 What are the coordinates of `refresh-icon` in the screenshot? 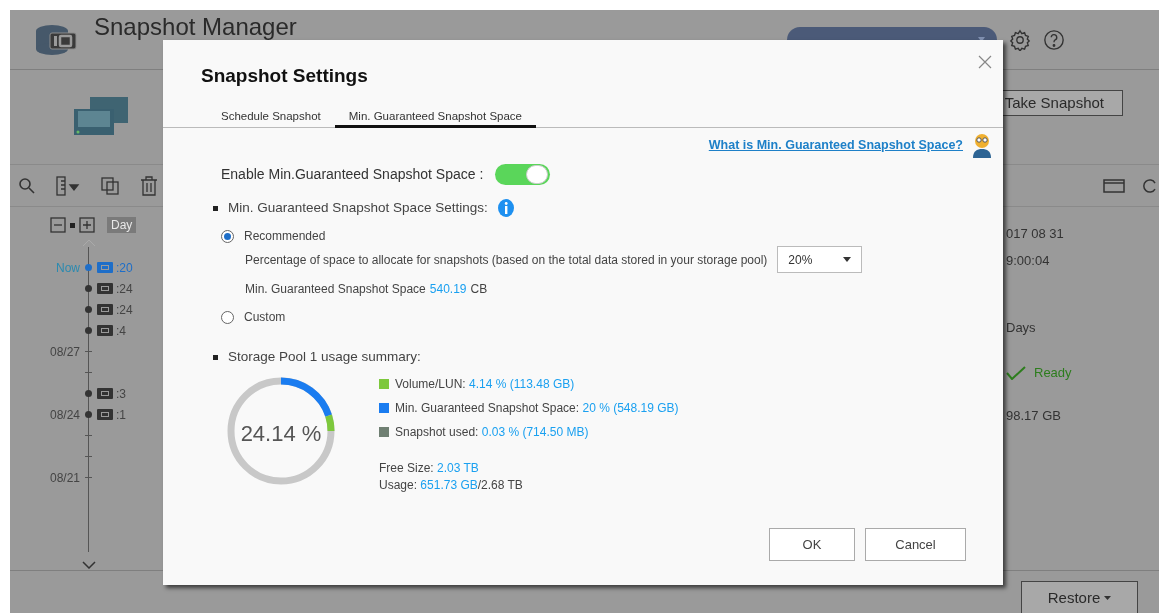 It's located at (1150, 185).